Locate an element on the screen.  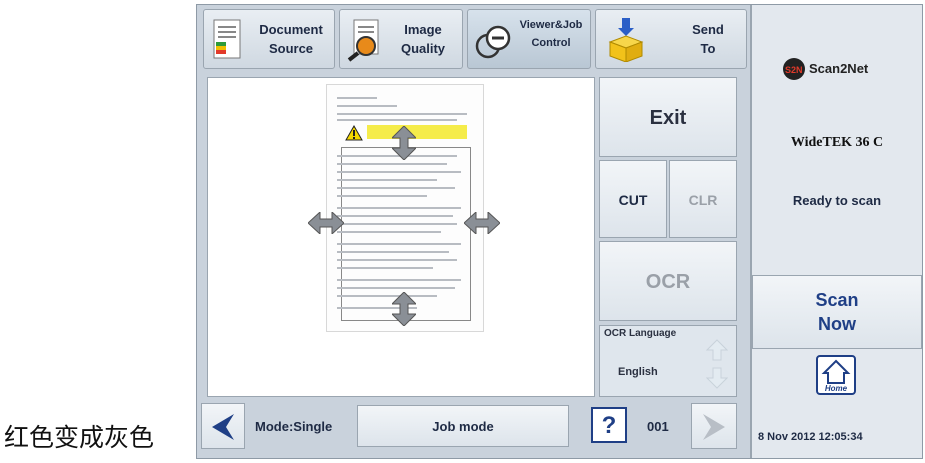
document-source-button: Document Source is located at coordinates (269, 39).